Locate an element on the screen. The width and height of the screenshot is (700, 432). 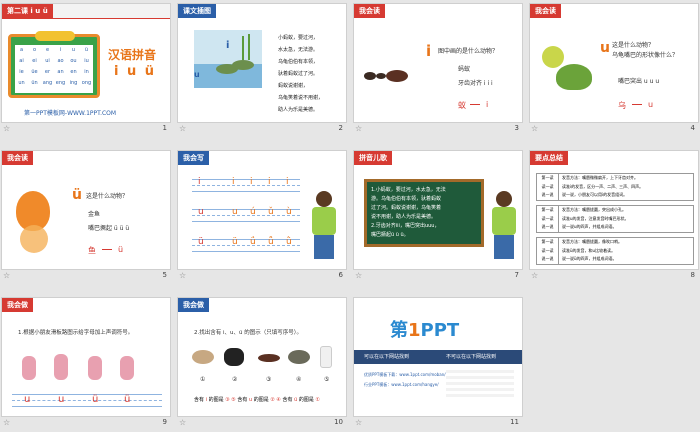
slide-face: 我会读 u 这是什么动物？ 乌龟嘴巴的形状像什么？ 嘴巴突出 u u u 乌 u is located at coordinates (614, 63).